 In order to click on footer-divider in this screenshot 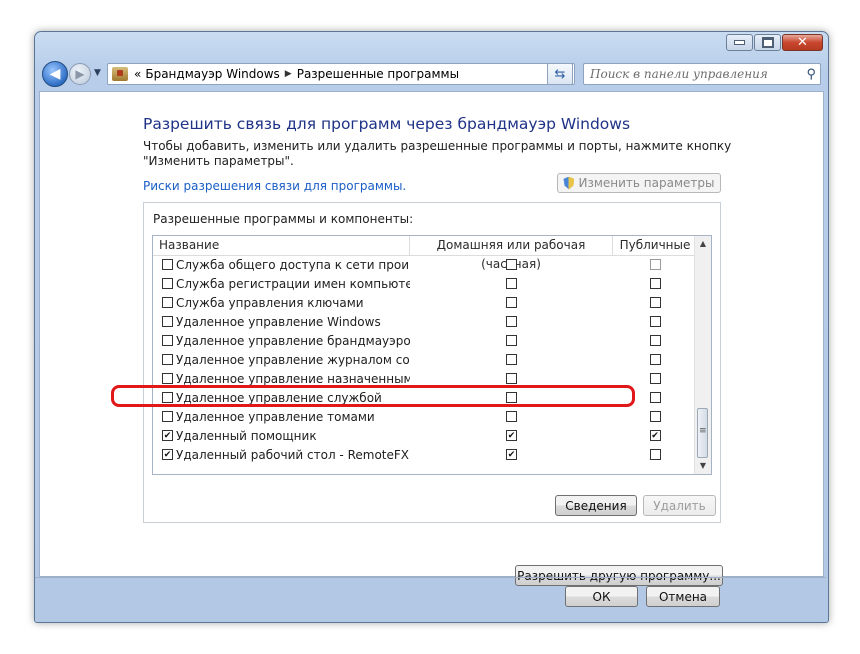, I will do `click(430, 577)`.